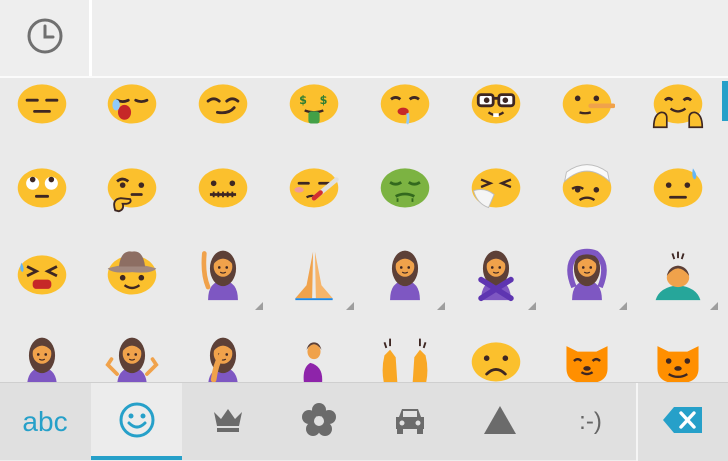 The image size is (728, 461). I want to click on thinking-face-icon, so click(132, 187).